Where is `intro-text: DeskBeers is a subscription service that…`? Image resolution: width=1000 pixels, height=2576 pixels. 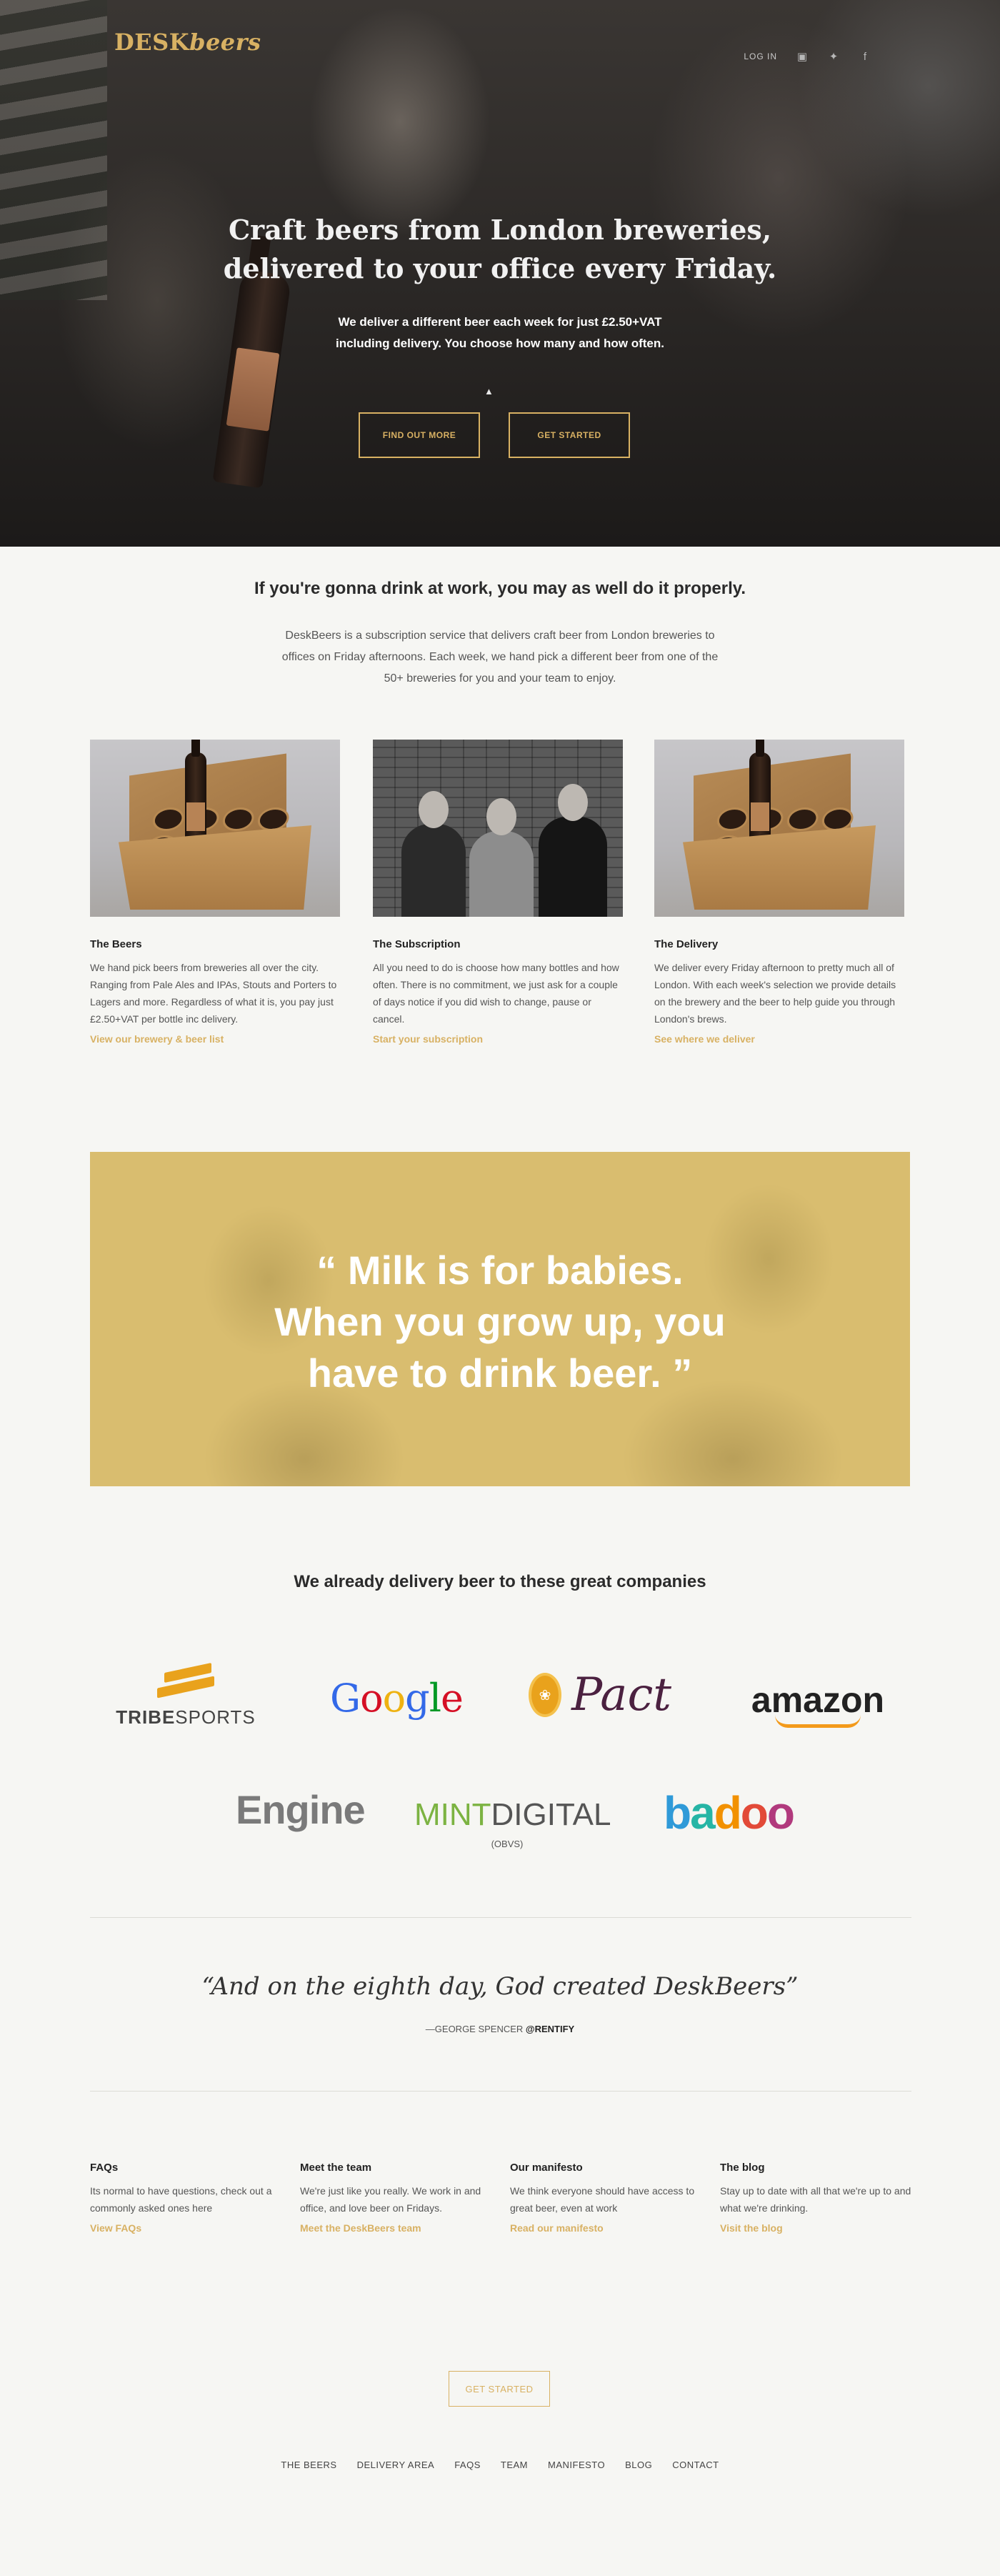
intro-text: DeskBeers is a subscription service that… is located at coordinates (500, 657).